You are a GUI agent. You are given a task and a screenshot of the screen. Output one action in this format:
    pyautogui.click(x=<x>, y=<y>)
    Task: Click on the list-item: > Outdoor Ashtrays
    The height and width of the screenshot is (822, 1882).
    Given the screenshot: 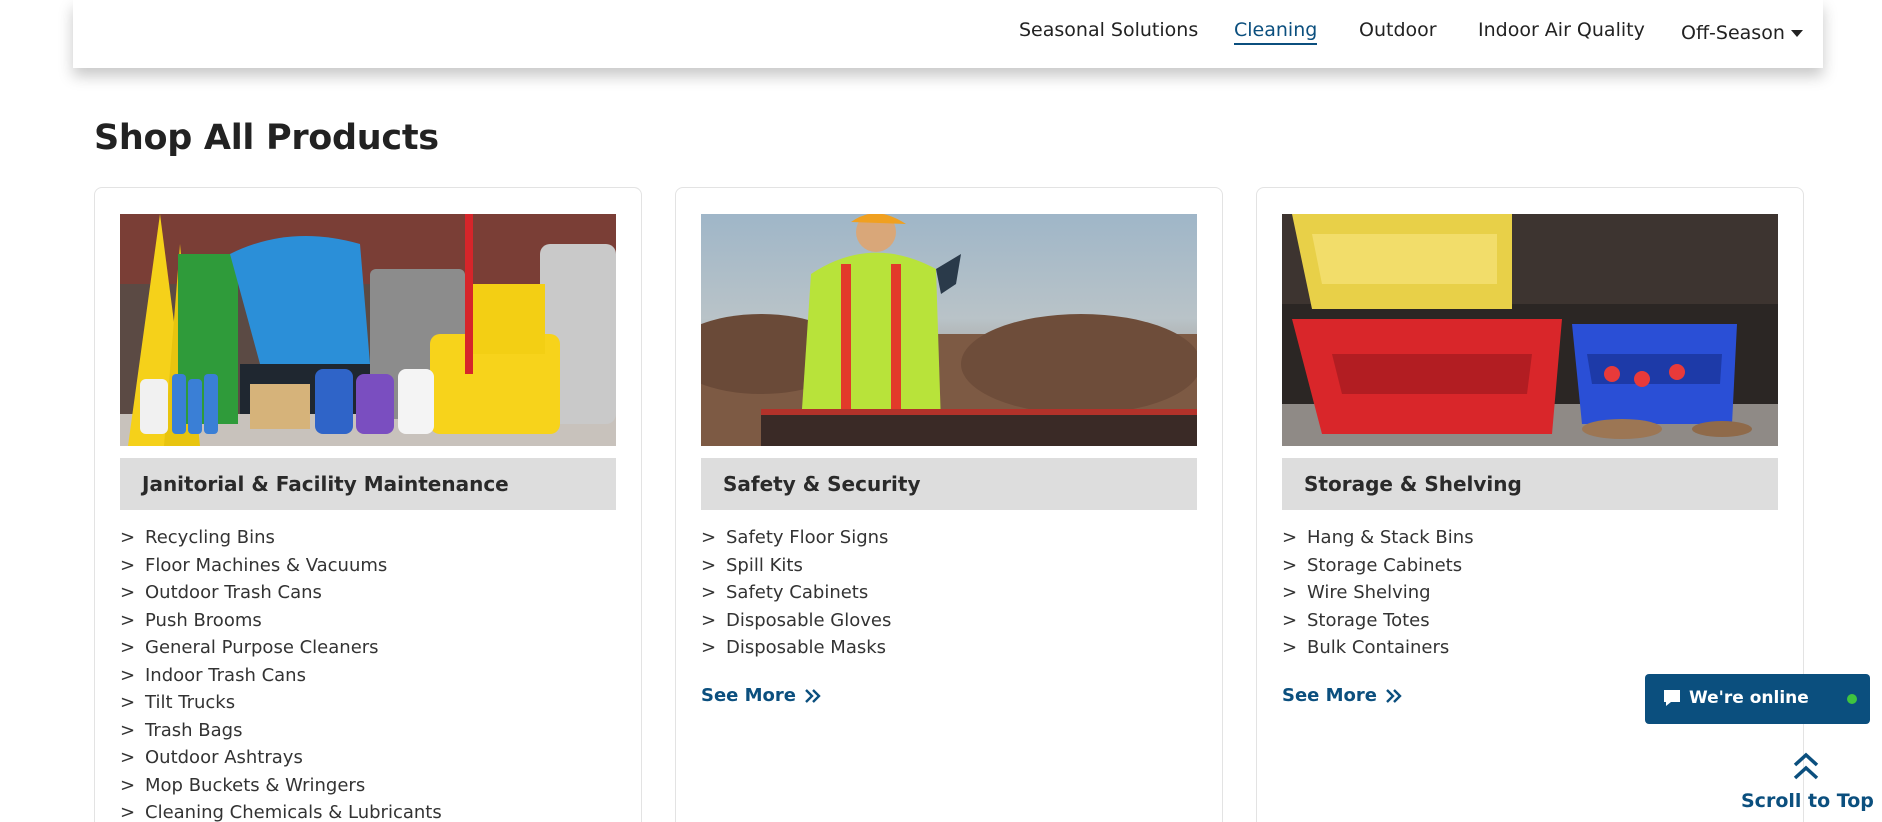 What is the action you would take?
    pyautogui.click(x=281, y=758)
    